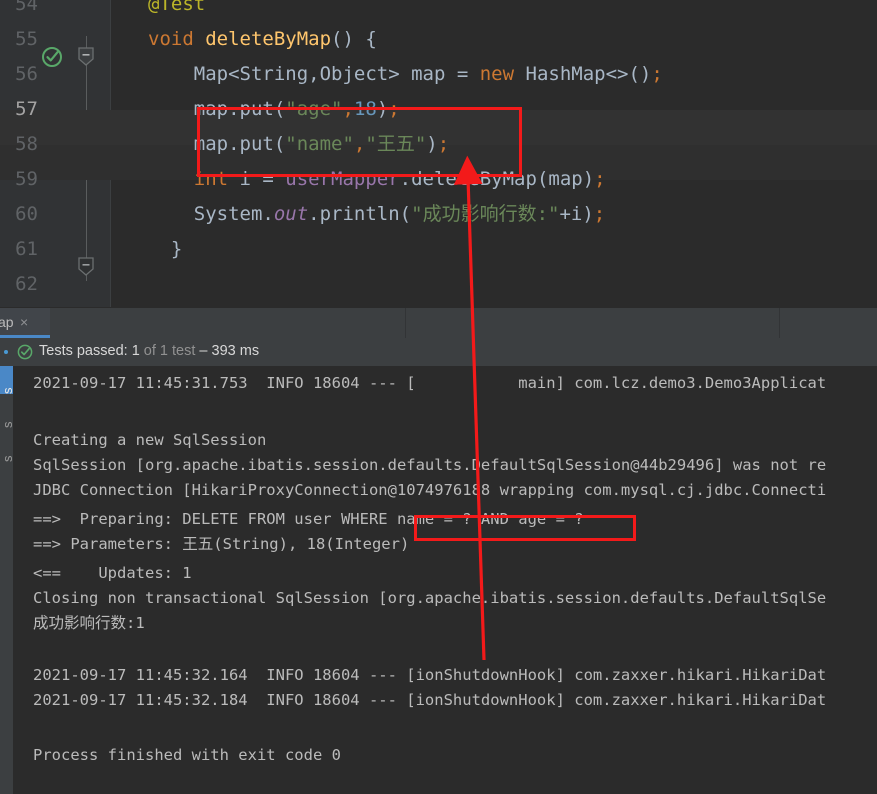  What do you see at coordinates (26, 109) in the screenshot?
I see `line-number: 57` at bounding box center [26, 109].